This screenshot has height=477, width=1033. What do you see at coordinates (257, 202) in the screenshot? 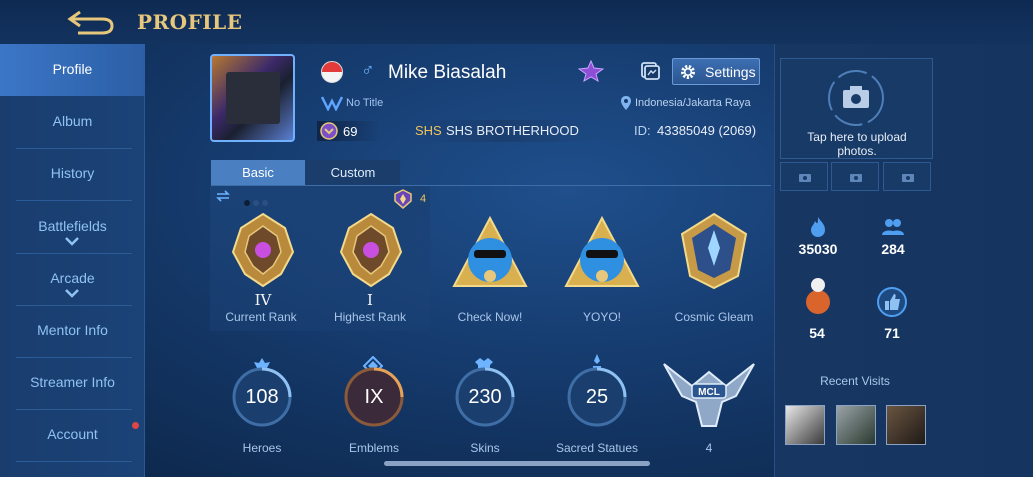
I see `page-indicator` at bounding box center [257, 202].